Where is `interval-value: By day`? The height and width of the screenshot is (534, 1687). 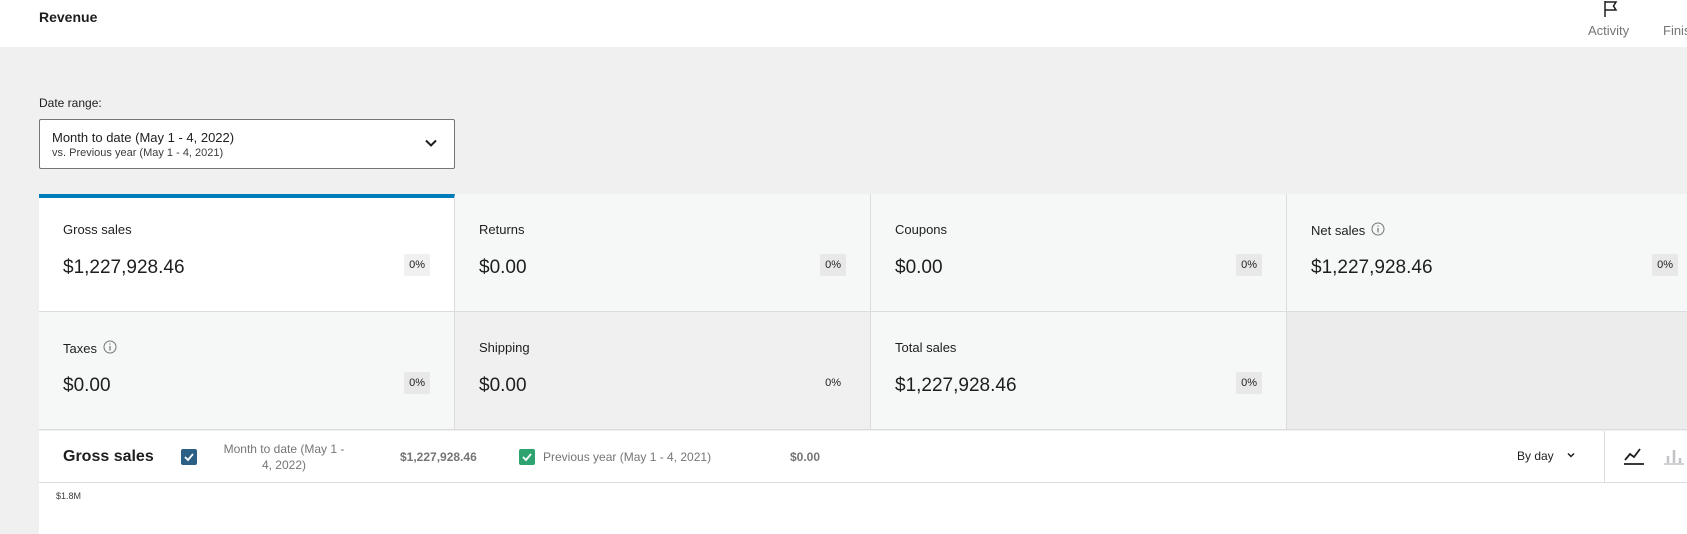
interval-value: By day is located at coordinates (1535, 456).